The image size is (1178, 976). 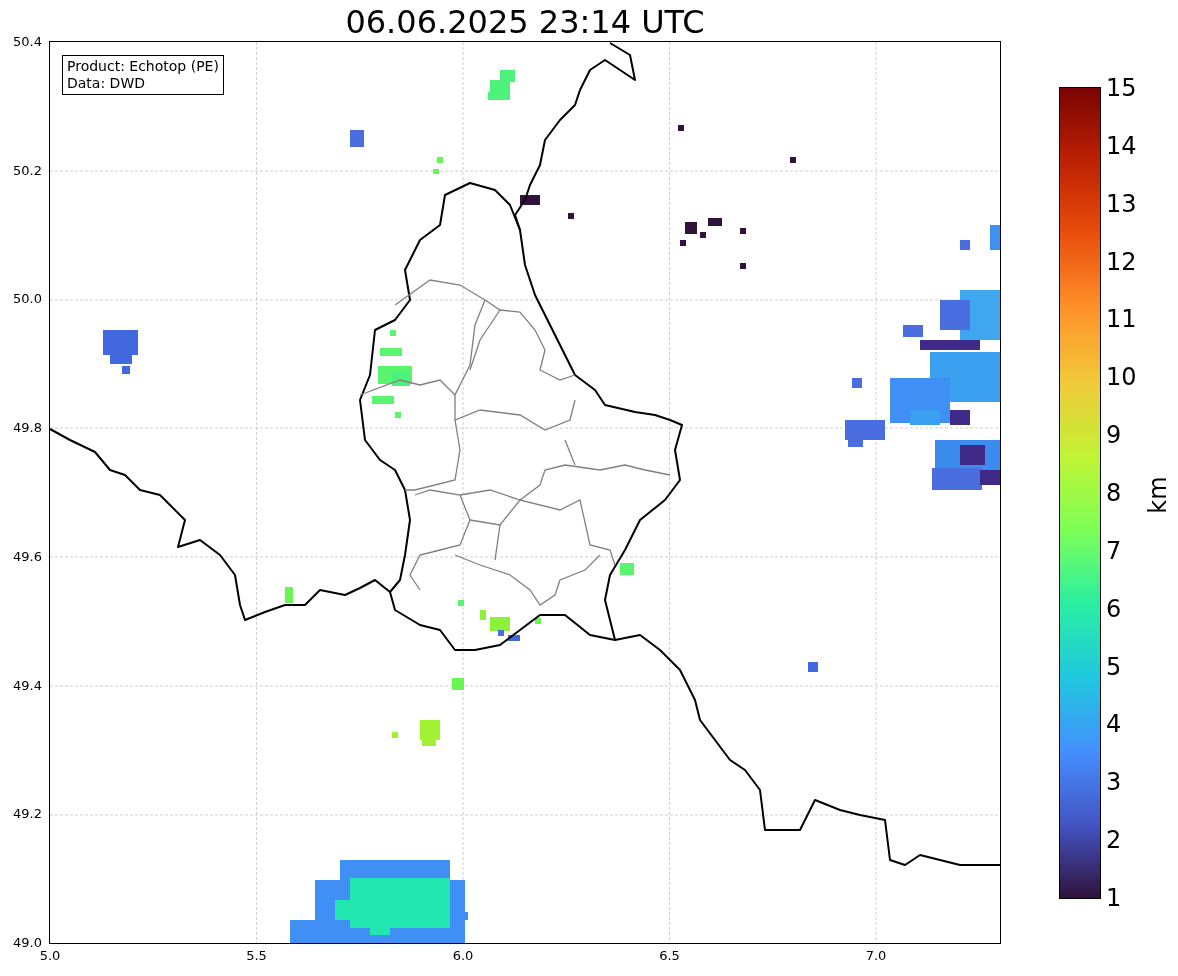 What do you see at coordinates (1114, 898) in the screenshot?
I see `colorbar-tick-label: 1` at bounding box center [1114, 898].